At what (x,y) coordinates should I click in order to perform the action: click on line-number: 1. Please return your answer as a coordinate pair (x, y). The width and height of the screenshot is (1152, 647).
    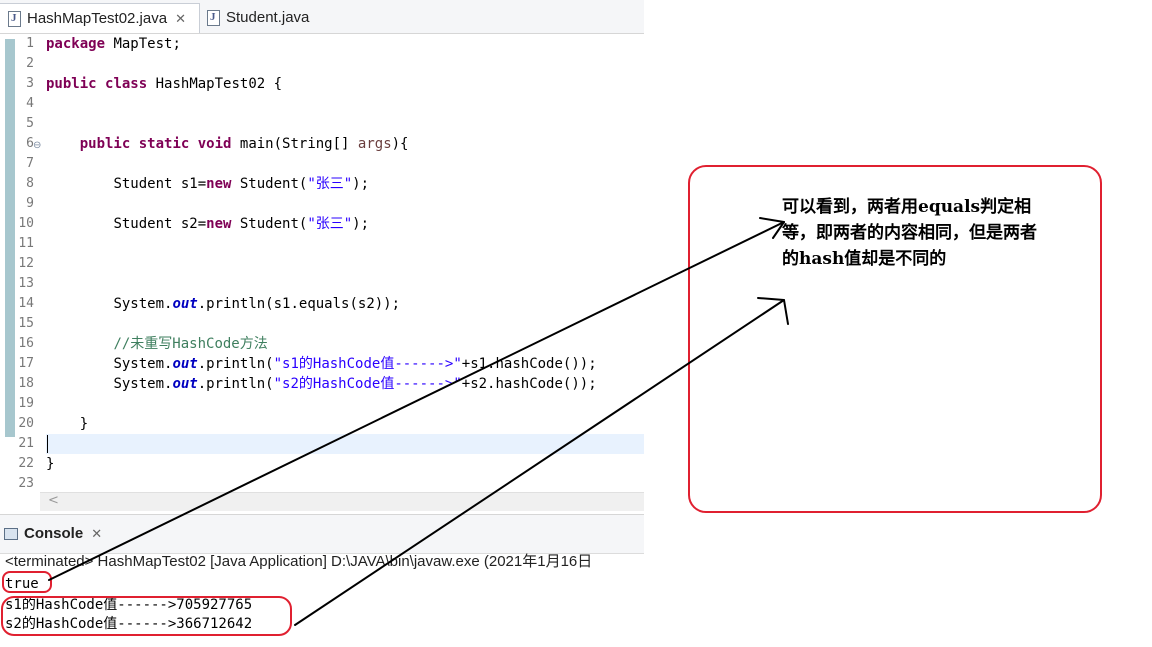
    Looking at the image, I should click on (30, 43).